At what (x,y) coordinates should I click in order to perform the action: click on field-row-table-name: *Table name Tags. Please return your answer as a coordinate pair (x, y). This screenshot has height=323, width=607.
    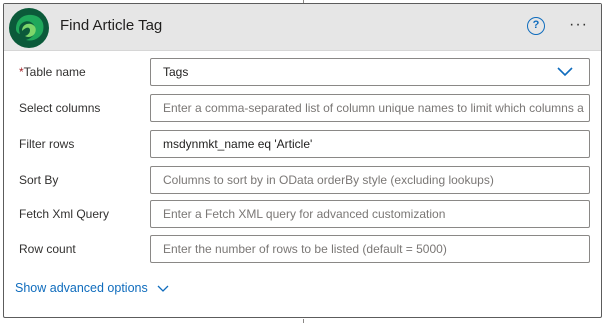
    Looking at the image, I should click on (302, 72).